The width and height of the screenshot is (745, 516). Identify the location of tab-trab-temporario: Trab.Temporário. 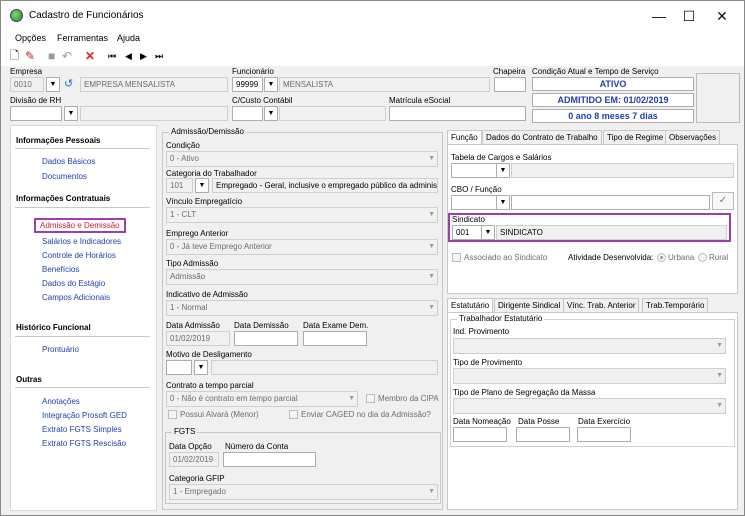
(675, 305).